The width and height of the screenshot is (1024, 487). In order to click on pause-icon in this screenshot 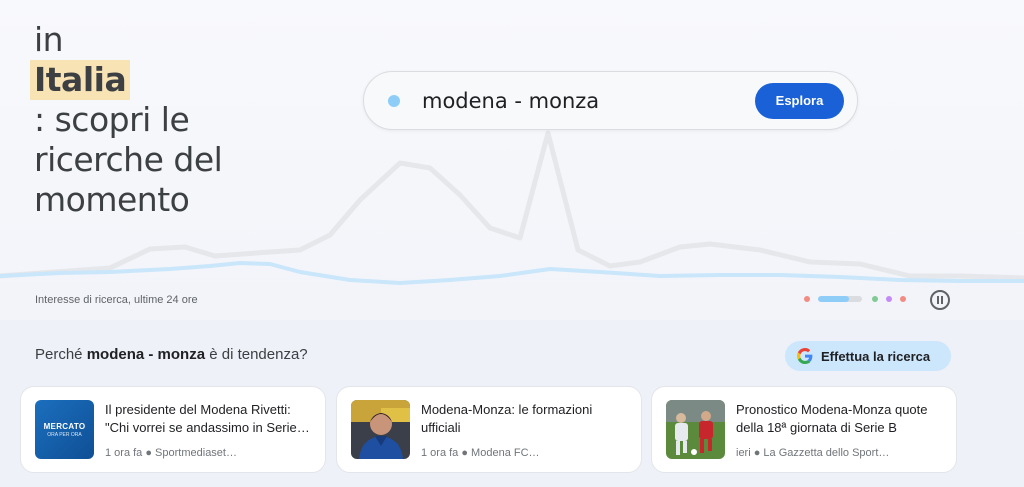, I will do `click(938, 300)`.